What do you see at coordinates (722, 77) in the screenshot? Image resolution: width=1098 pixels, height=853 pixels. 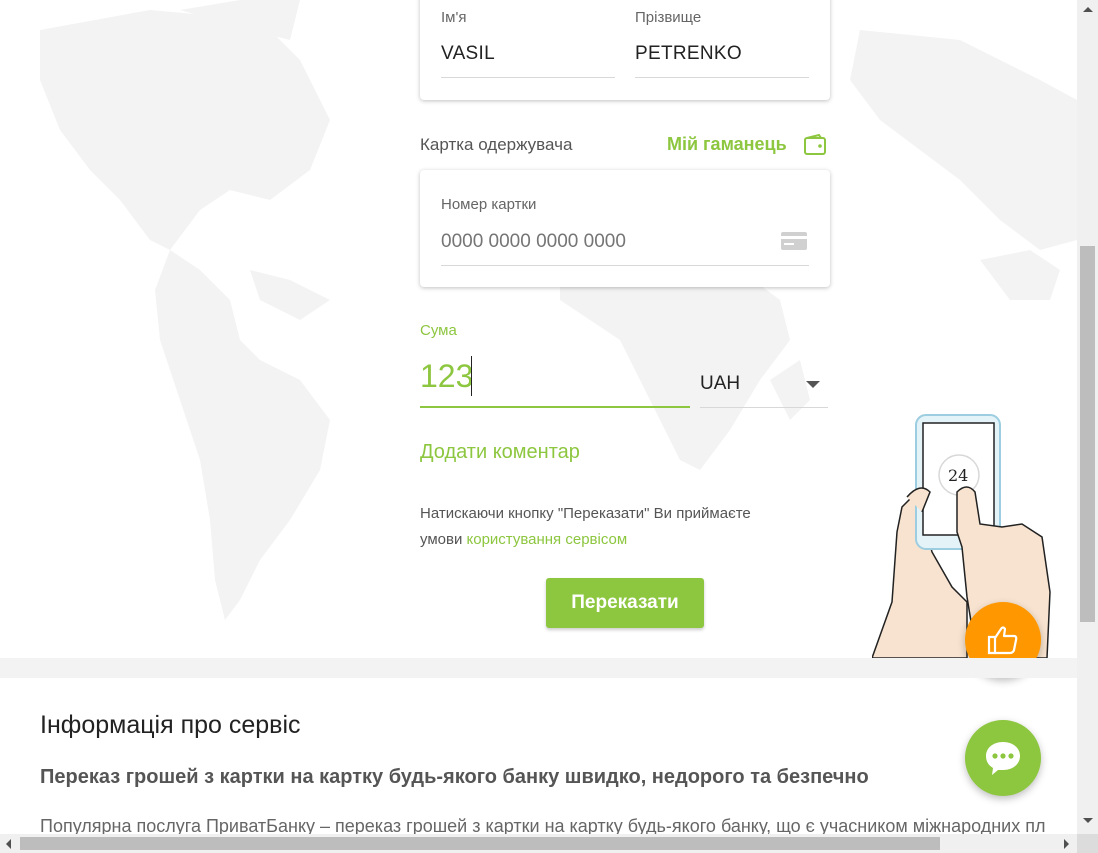 I see `last-name-underline` at bounding box center [722, 77].